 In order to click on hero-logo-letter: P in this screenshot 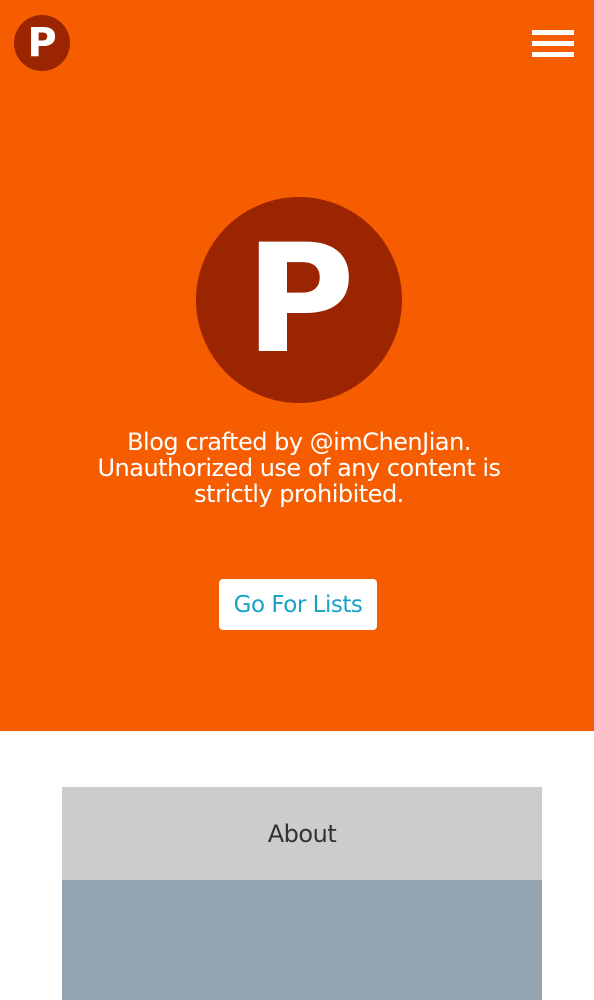, I will do `click(300, 300)`.